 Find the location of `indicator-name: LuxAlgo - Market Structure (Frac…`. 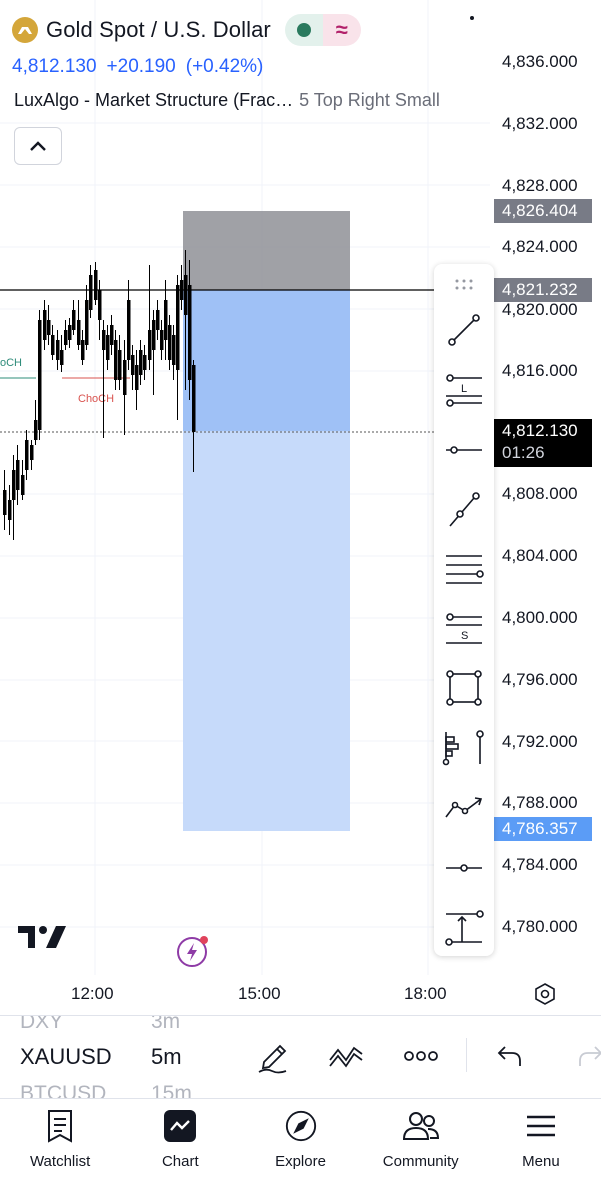

indicator-name: LuxAlgo - Market Structure (Frac… is located at coordinates (153, 100).